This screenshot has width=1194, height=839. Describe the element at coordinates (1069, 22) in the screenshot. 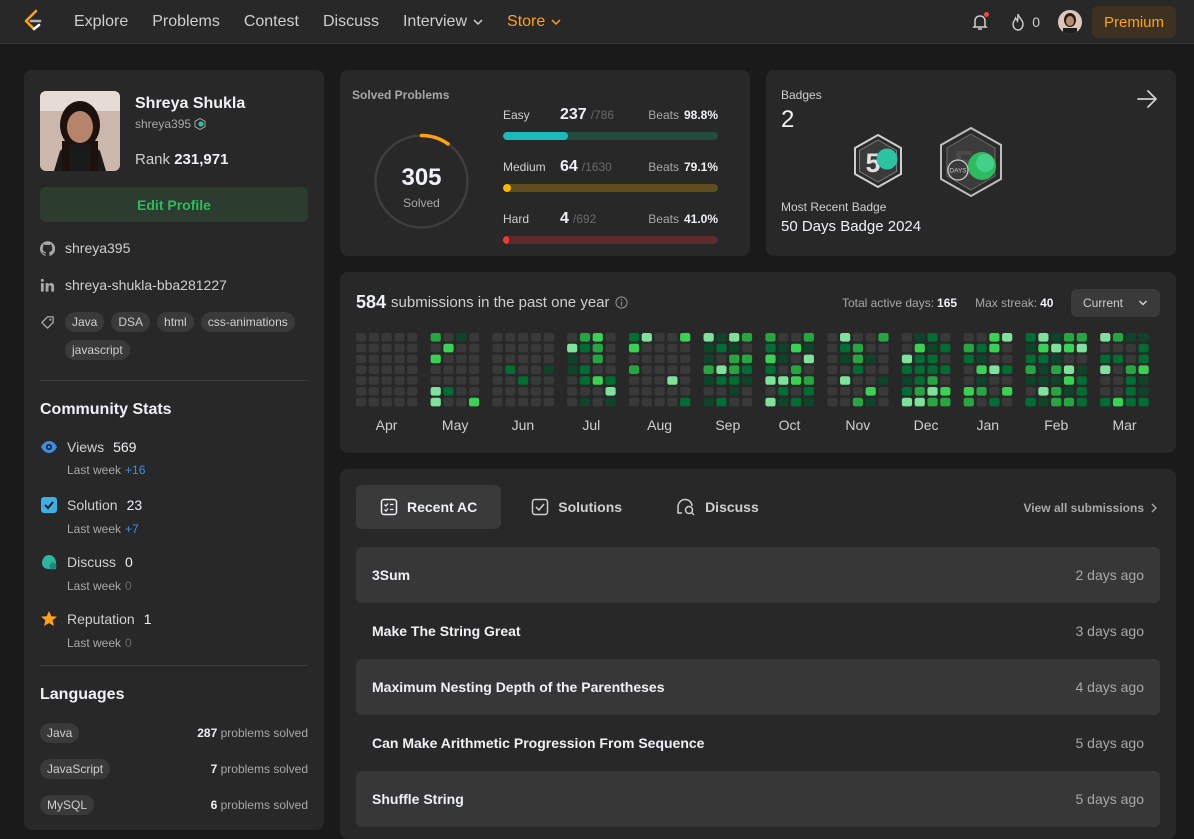

I see `avatar` at that location.